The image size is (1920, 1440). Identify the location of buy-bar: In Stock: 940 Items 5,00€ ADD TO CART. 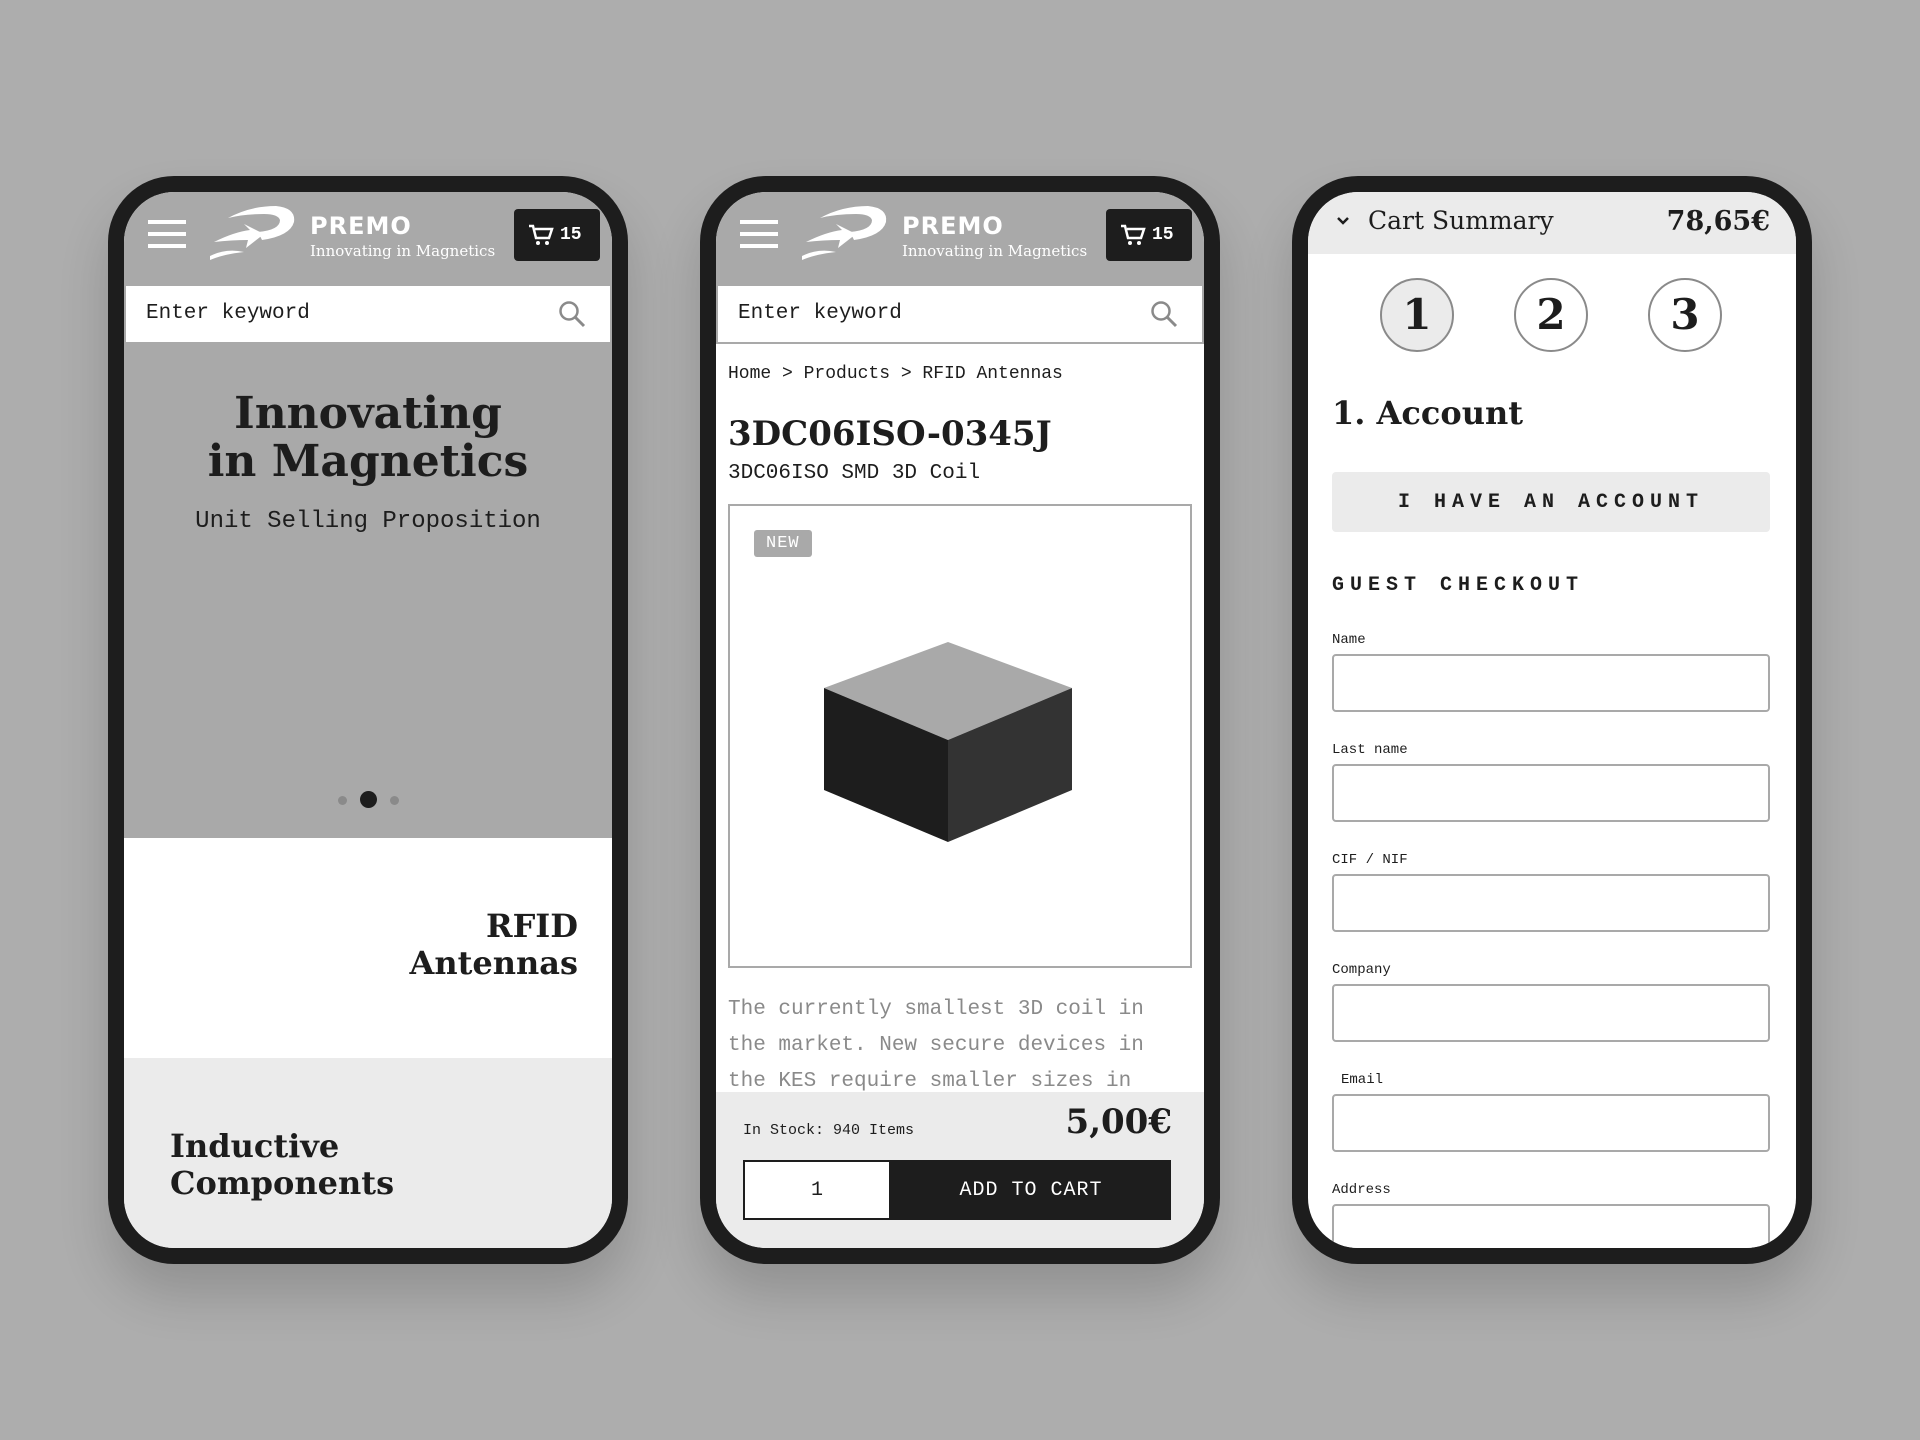
(960, 1170).